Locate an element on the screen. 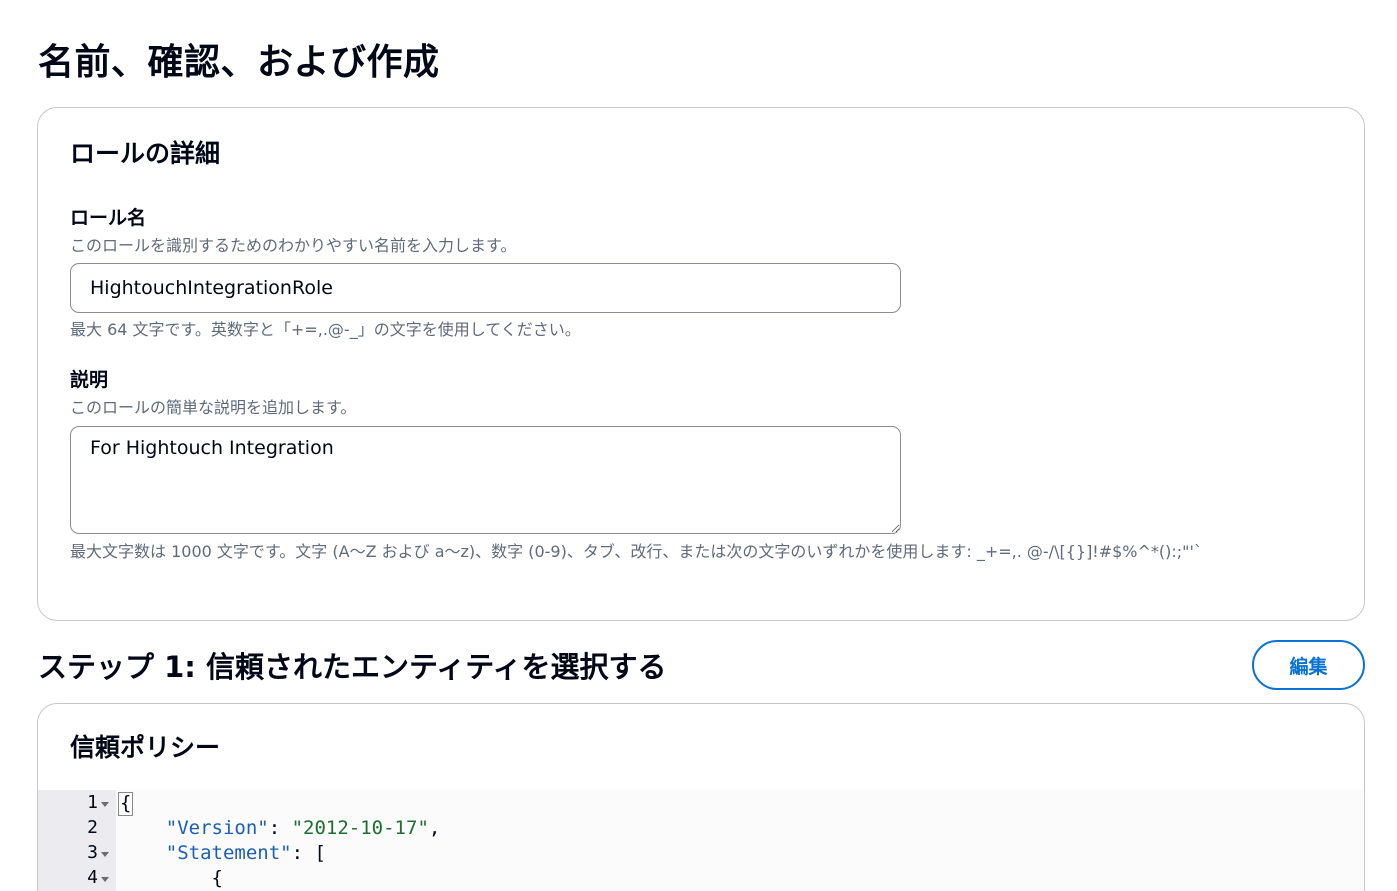 This screenshot has width=1397, height=891. role-details-heading: ロールの詳細 is located at coordinates (145, 153).